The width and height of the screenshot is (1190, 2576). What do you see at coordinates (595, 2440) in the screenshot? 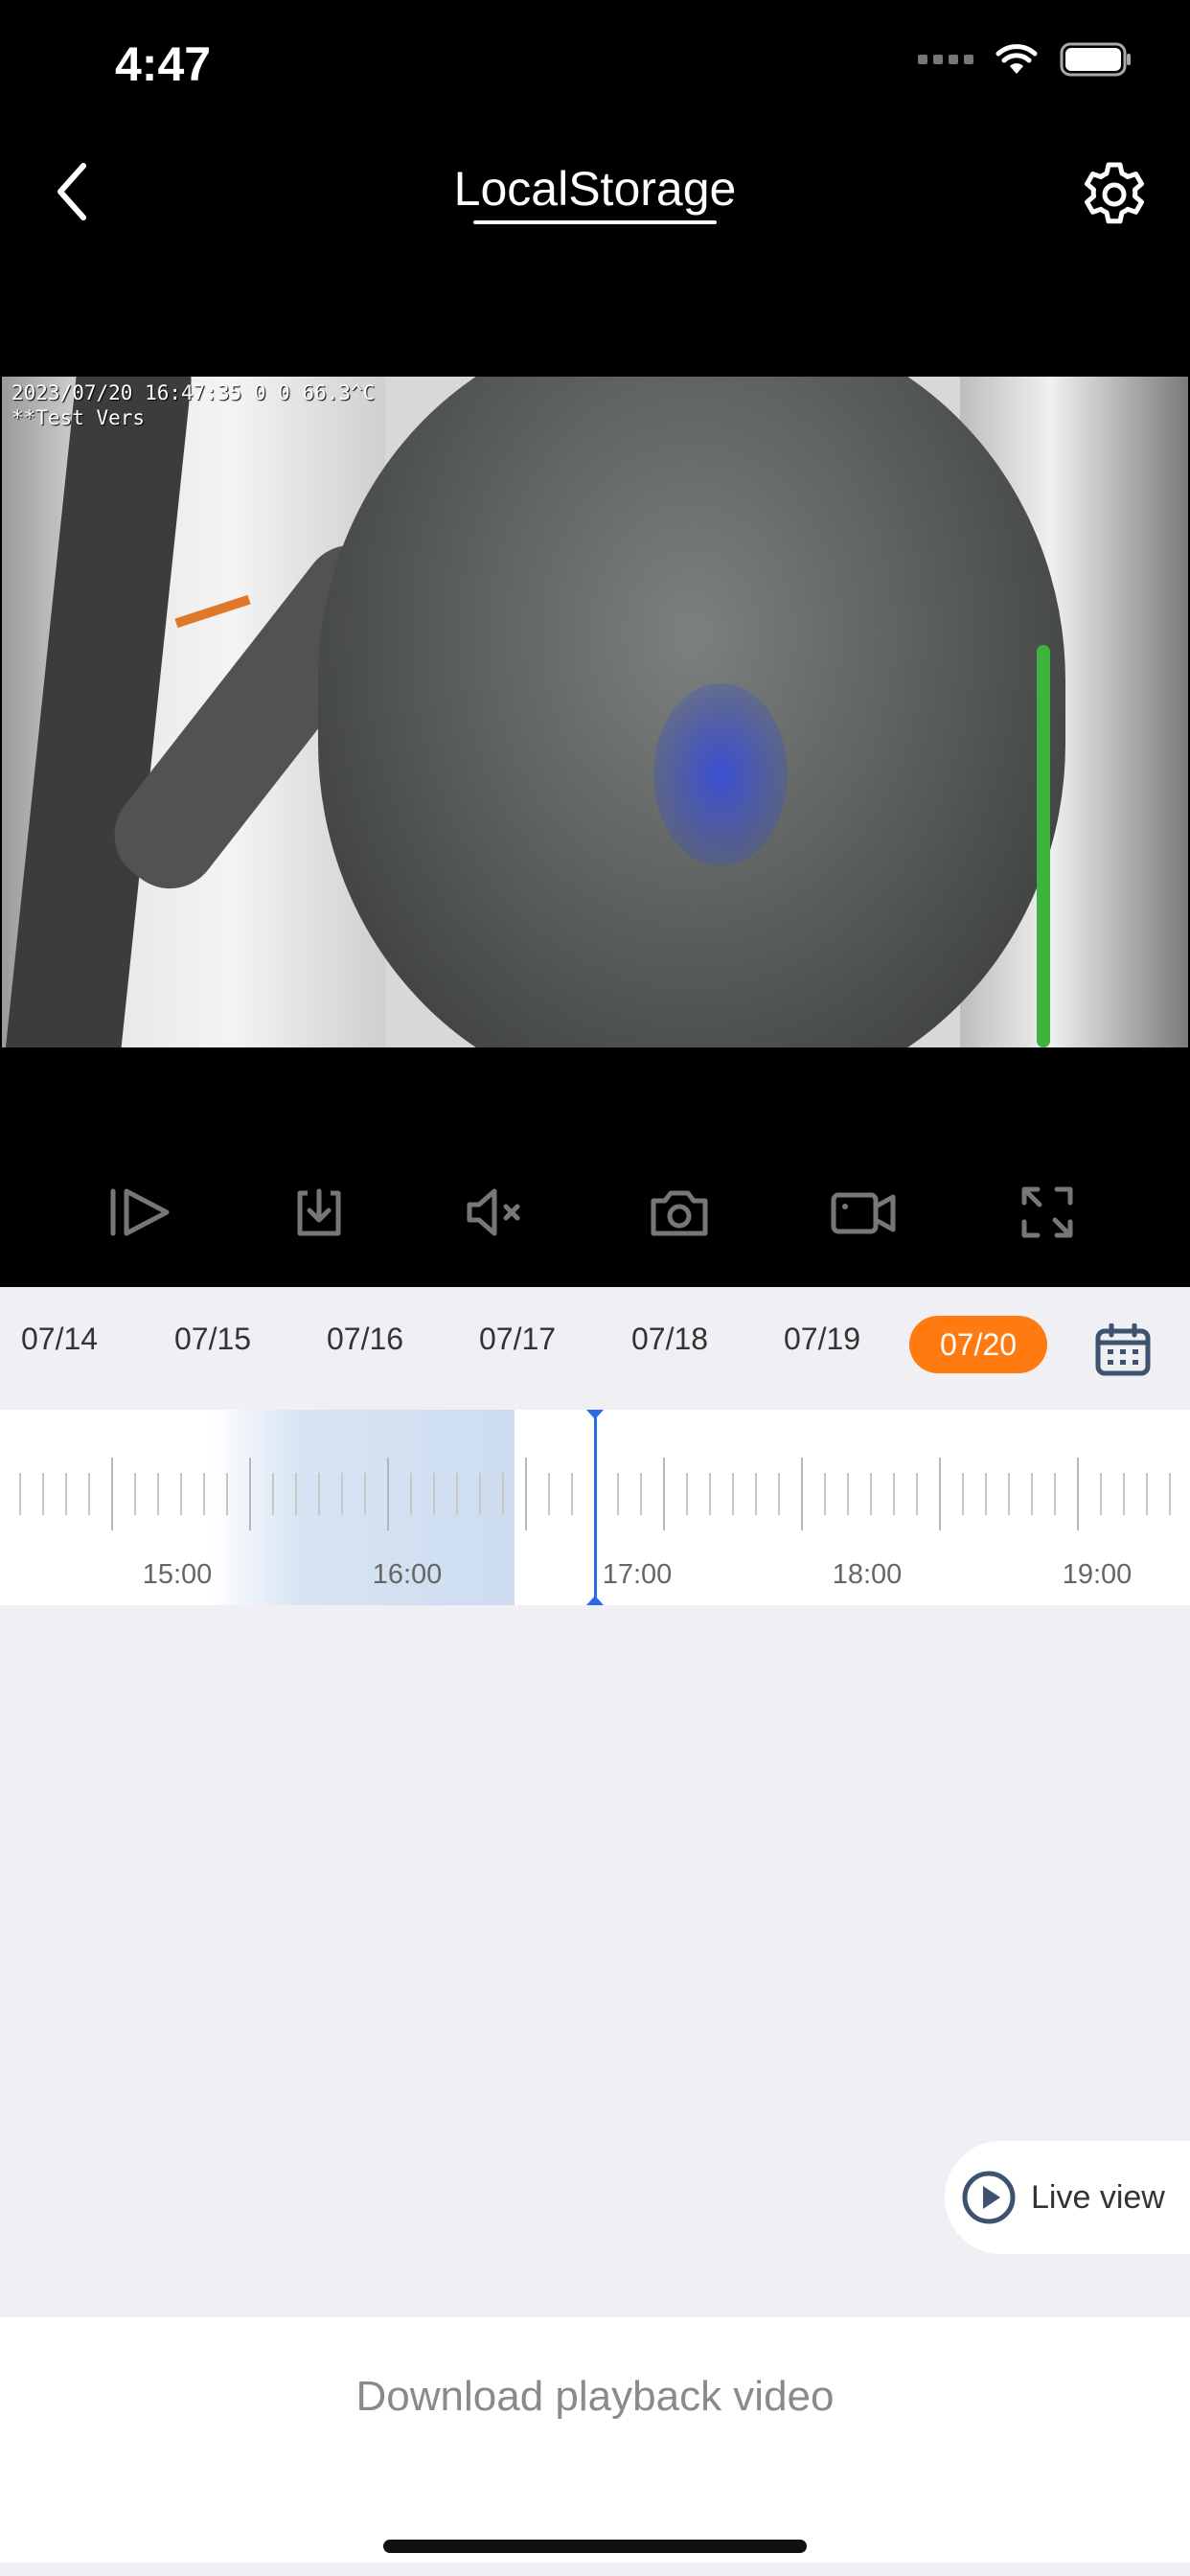
I see `bottom-action-bar: Download playback video` at bounding box center [595, 2440].